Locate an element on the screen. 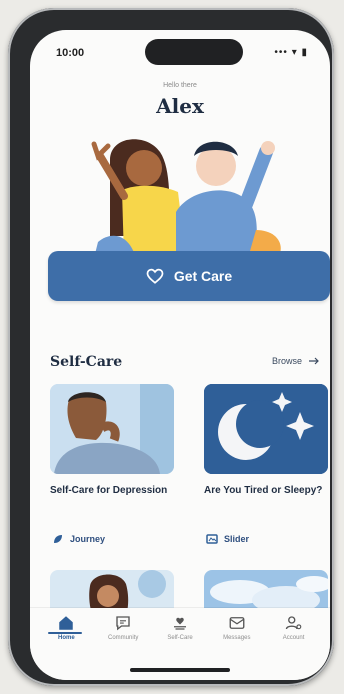 The image size is (344, 694). tab-self-care-label: Self-Care is located at coordinates (180, 638).